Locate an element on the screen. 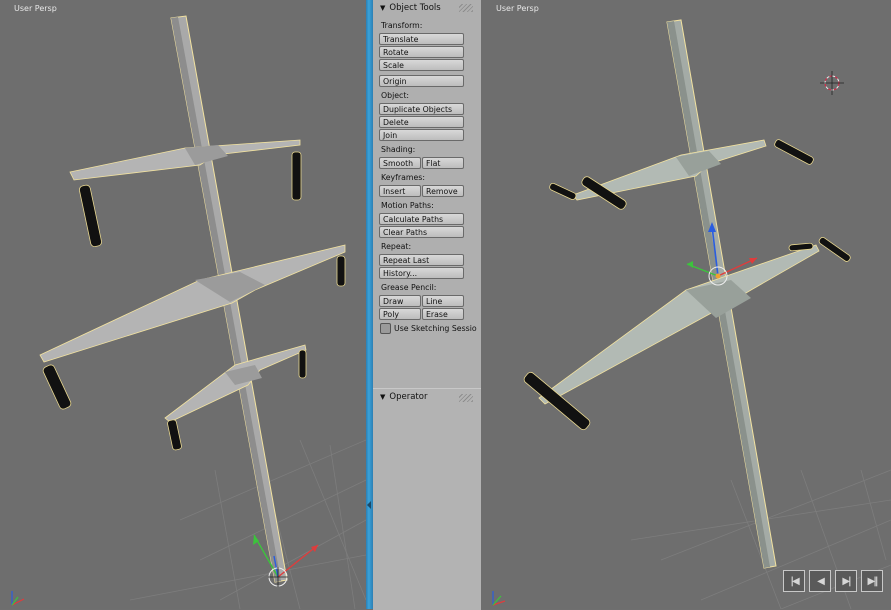 This screenshot has height=610, width=891. step-forward-icon: ▶| is located at coordinates (846, 581).